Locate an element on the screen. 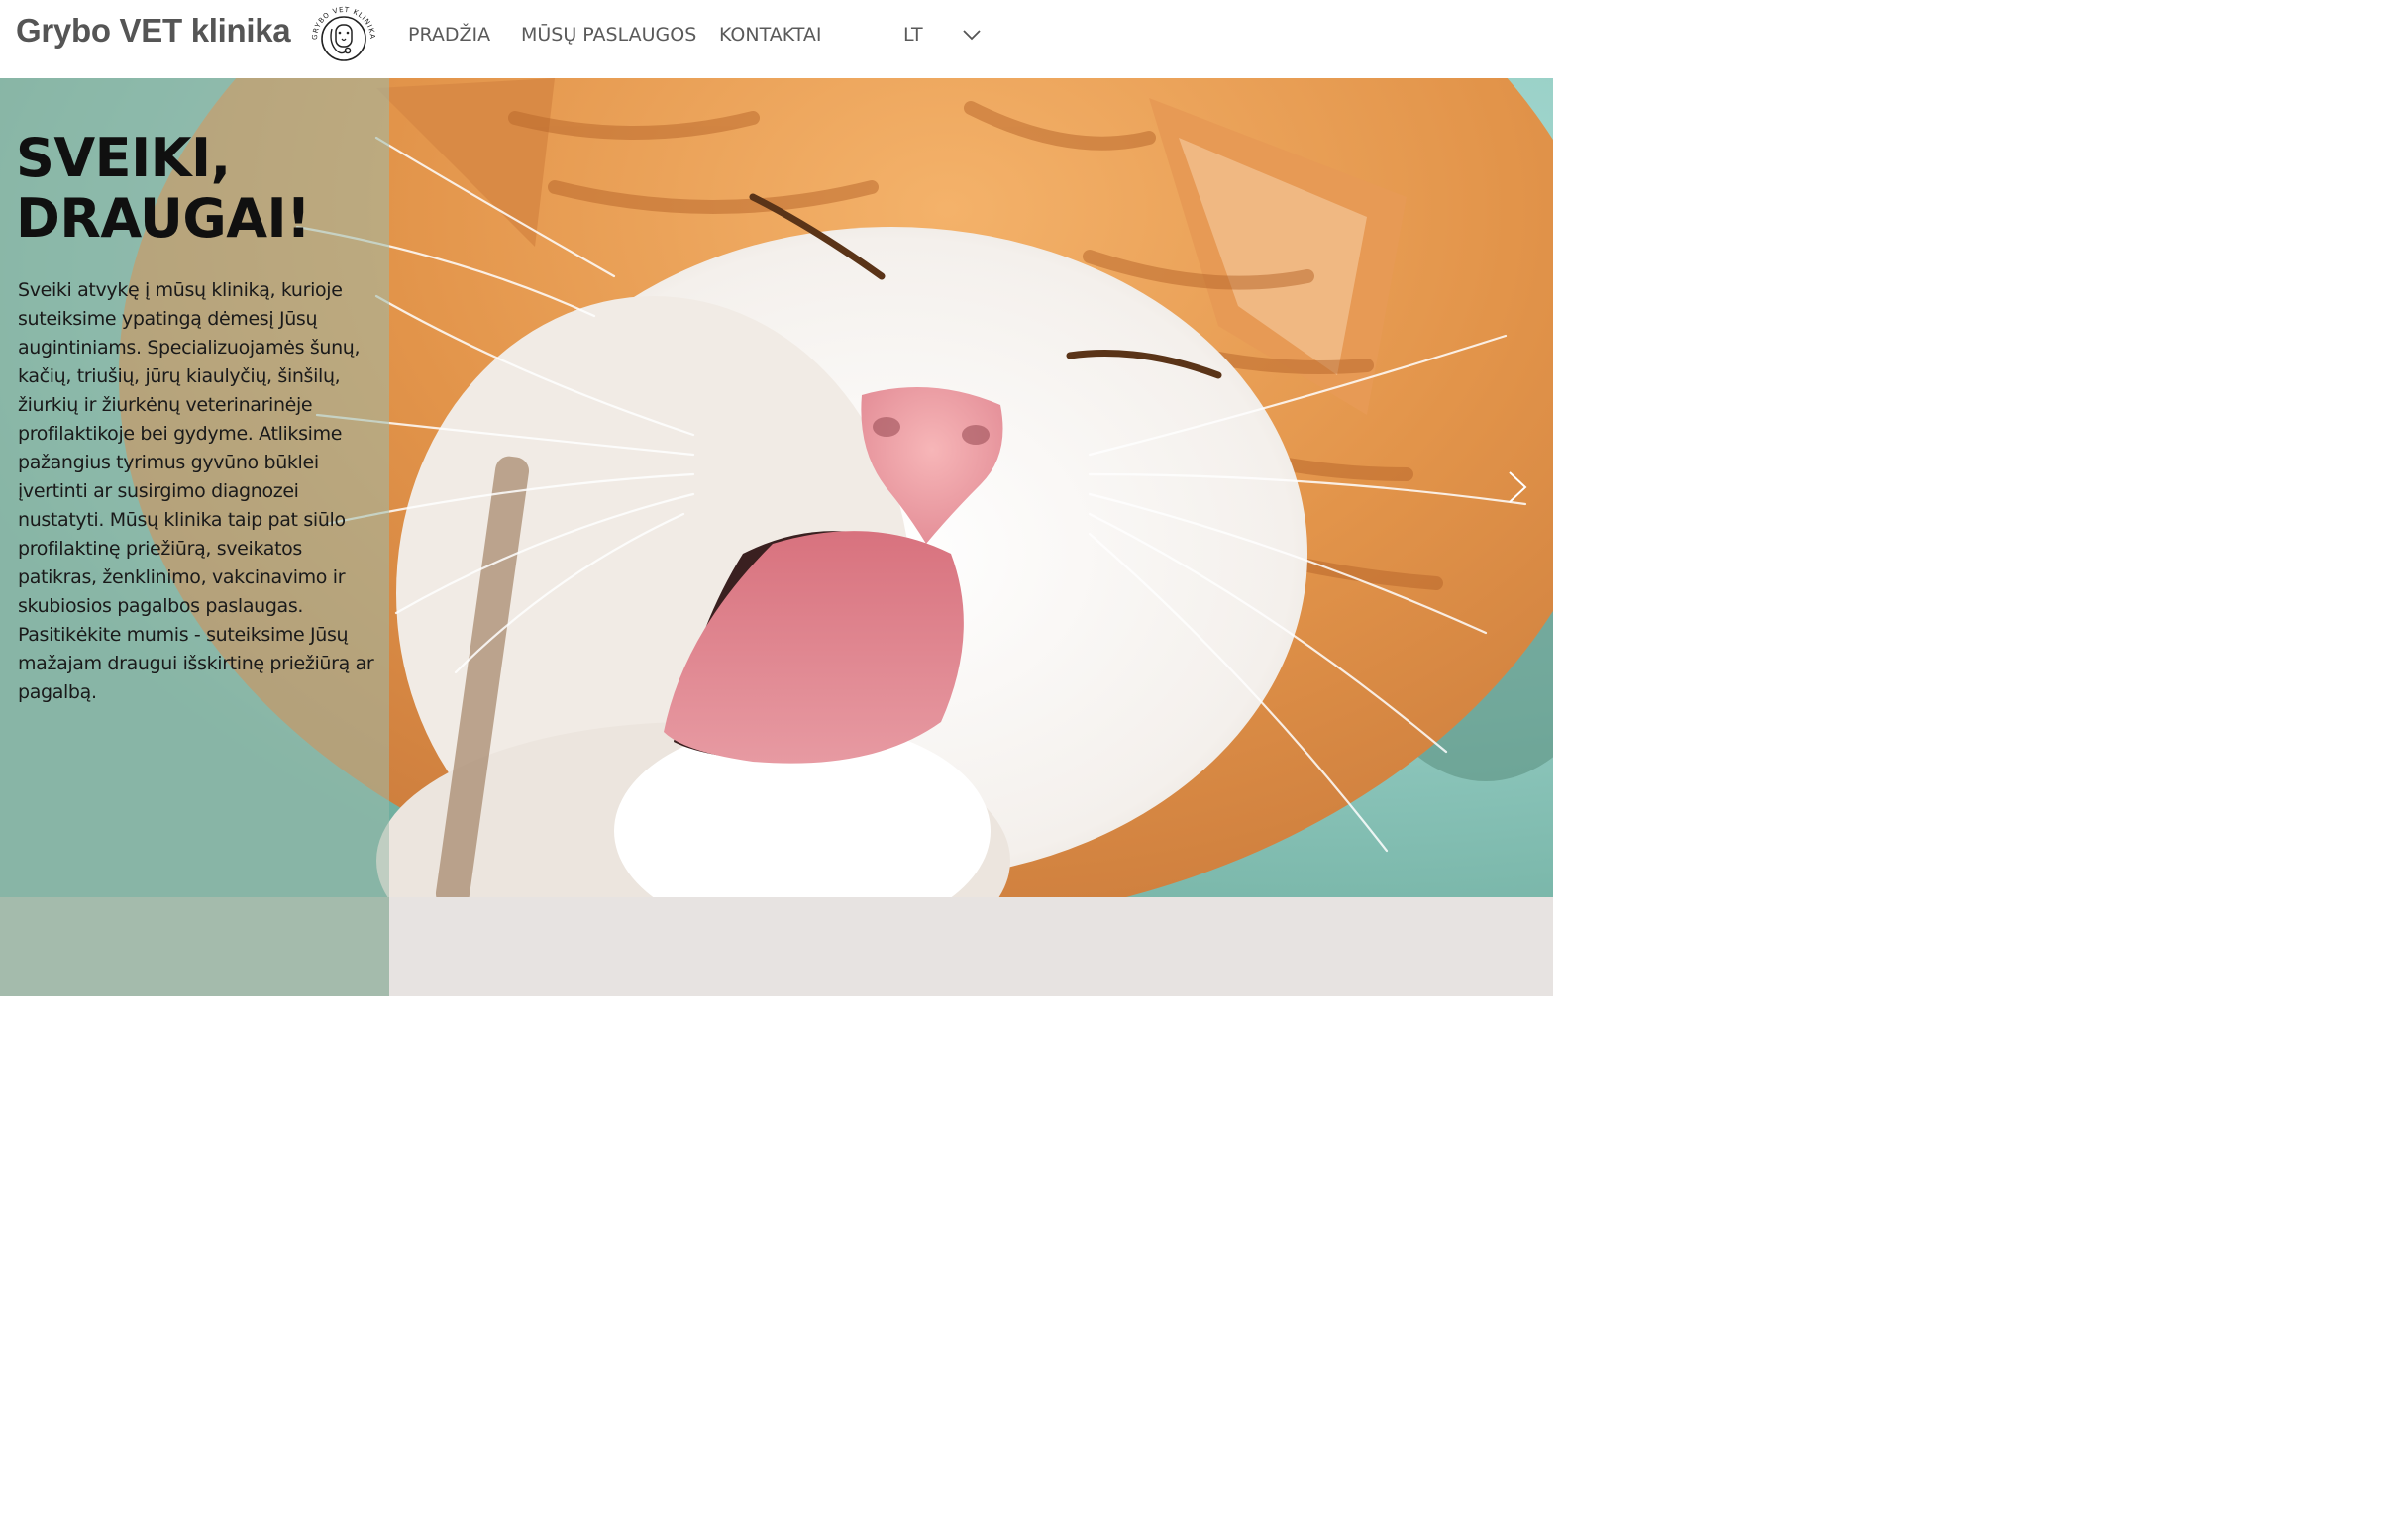  nav-item-contacts: KONTAKTAI is located at coordinates (770, 35).